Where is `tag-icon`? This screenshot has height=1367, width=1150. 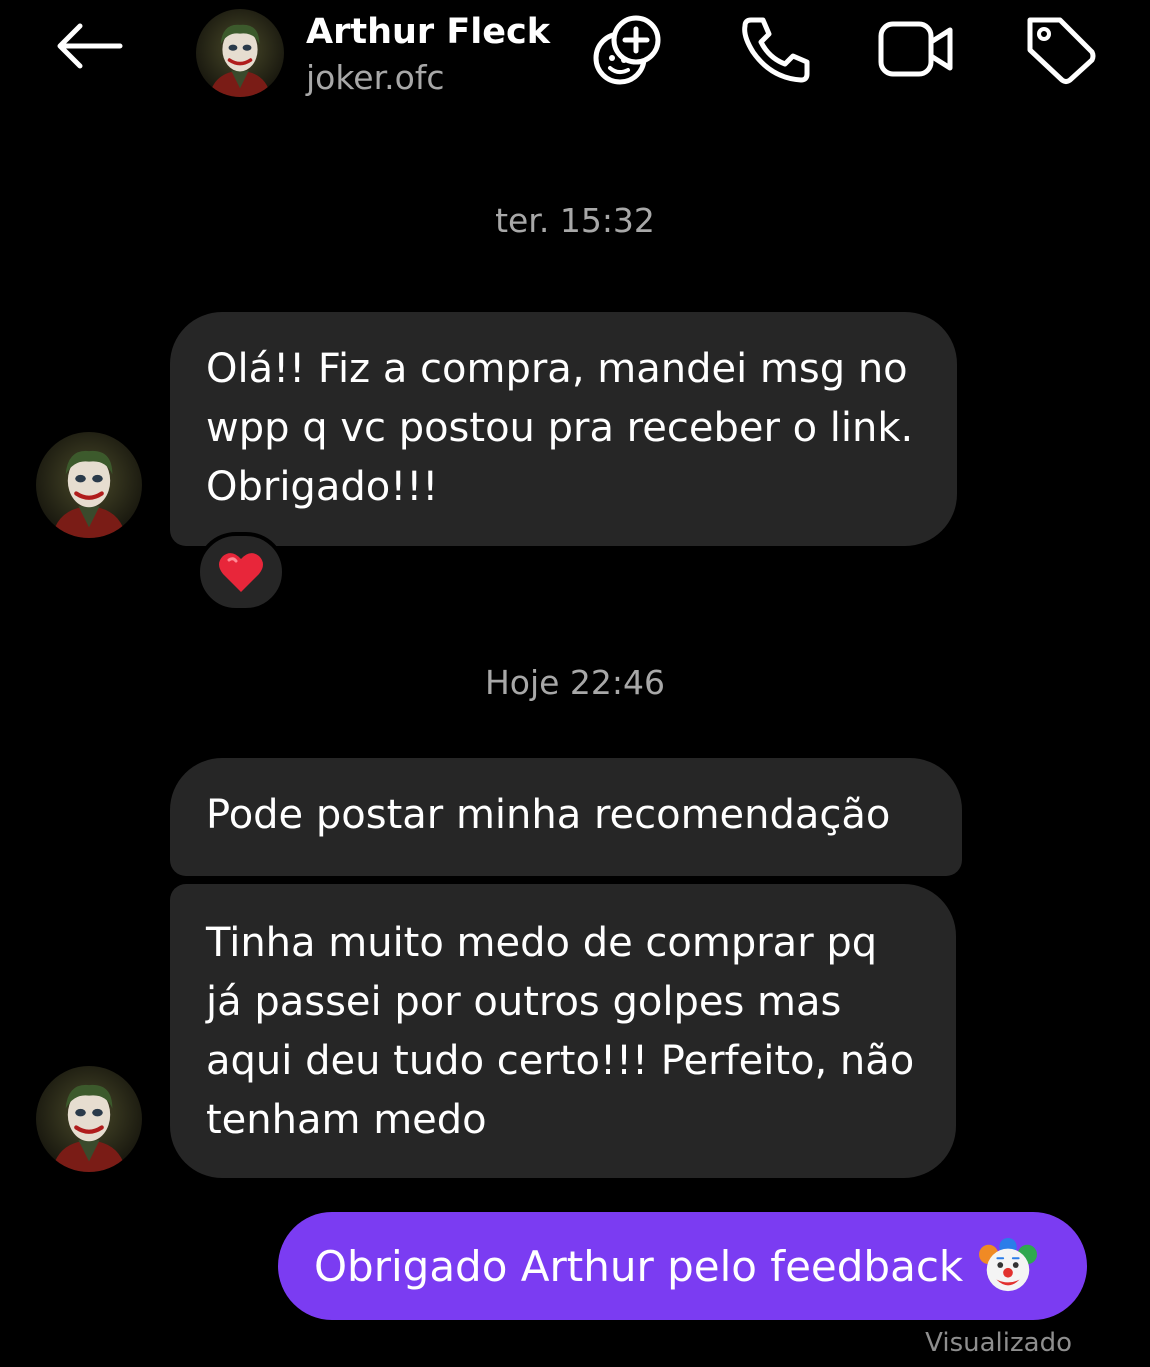 tag-icon is located at coordinates (1061, 50).